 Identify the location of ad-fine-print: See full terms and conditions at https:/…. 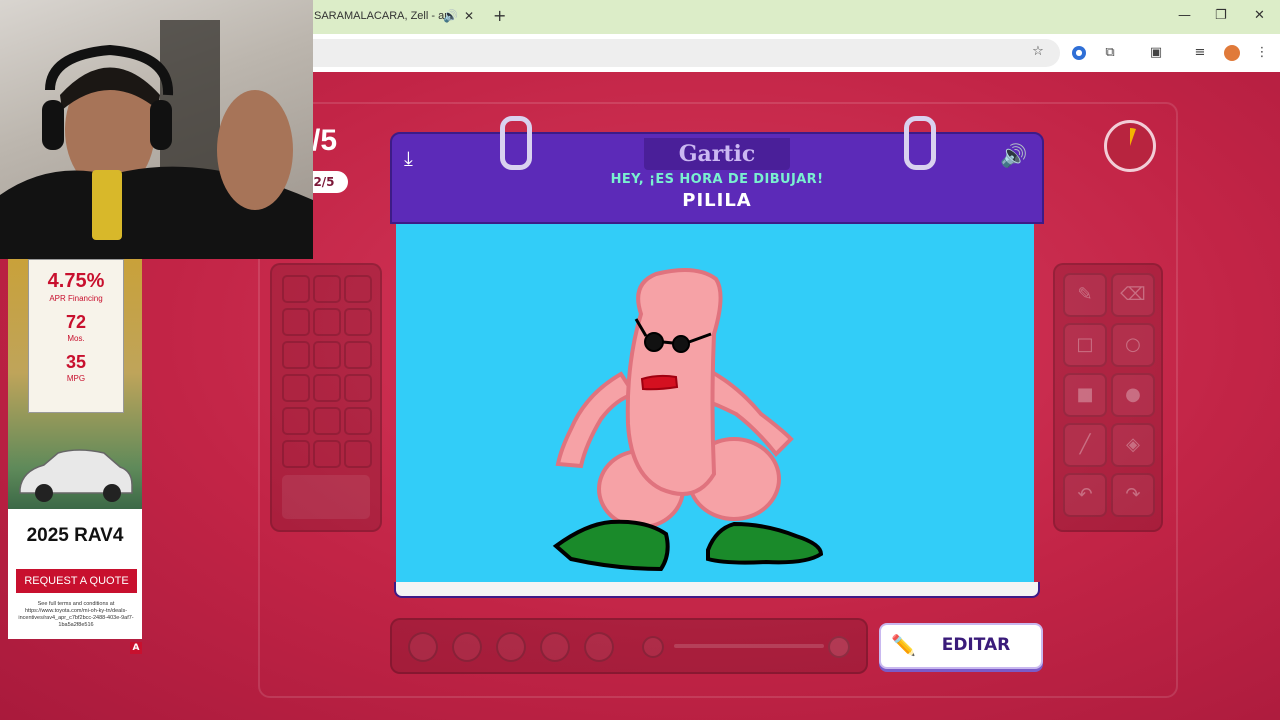
(76, 614).